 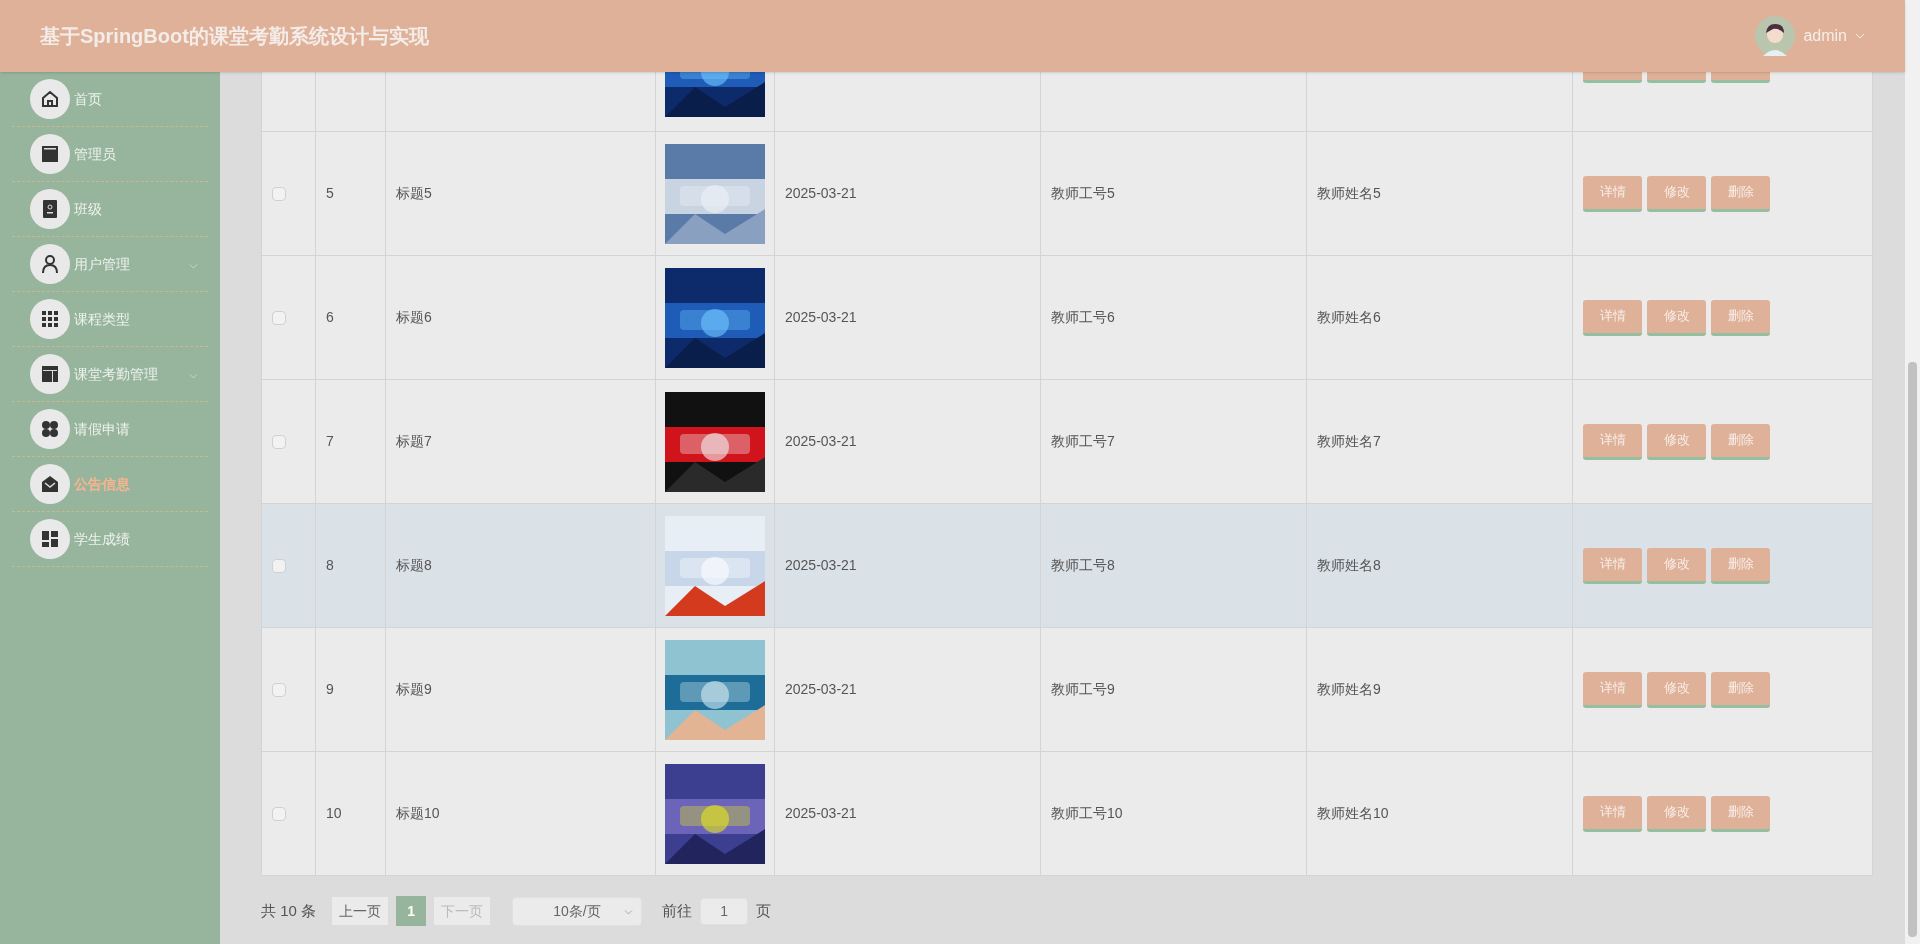 What do you see at coordinates (110, 429) in the screenshot?
I see `sidebar-item: 请假申请` at bounding box center [110, 429].